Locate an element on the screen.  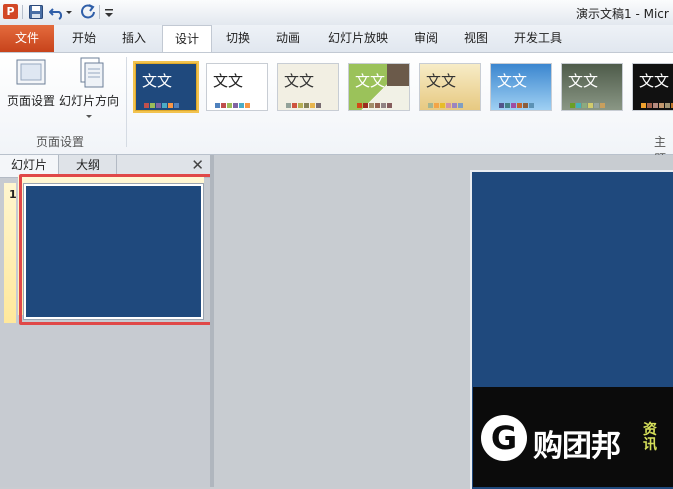
page-setup-button: 页面设置 is located at coordinates (31, 85).